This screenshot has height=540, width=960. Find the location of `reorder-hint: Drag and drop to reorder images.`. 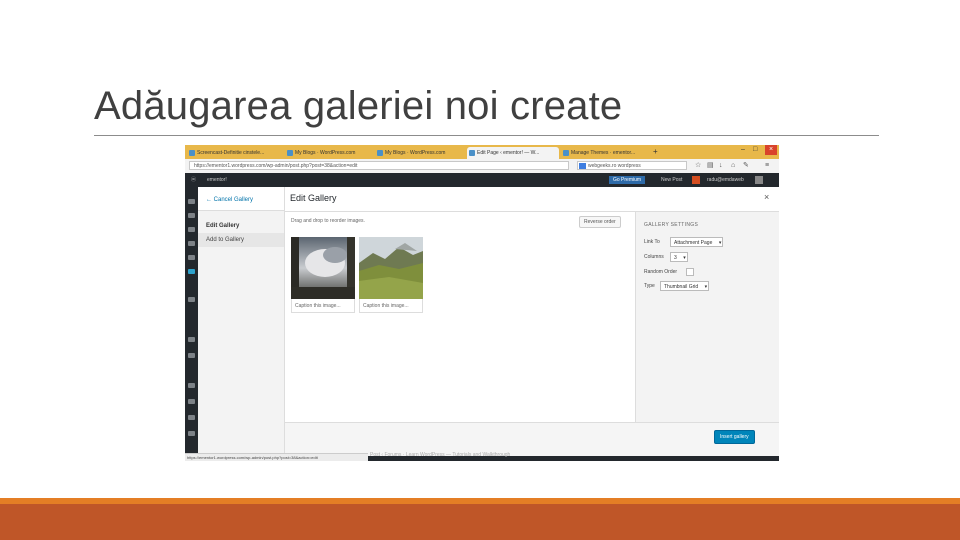

reorder-hint: Drag and drop to reorder images. is located at coordinates (328, 221).